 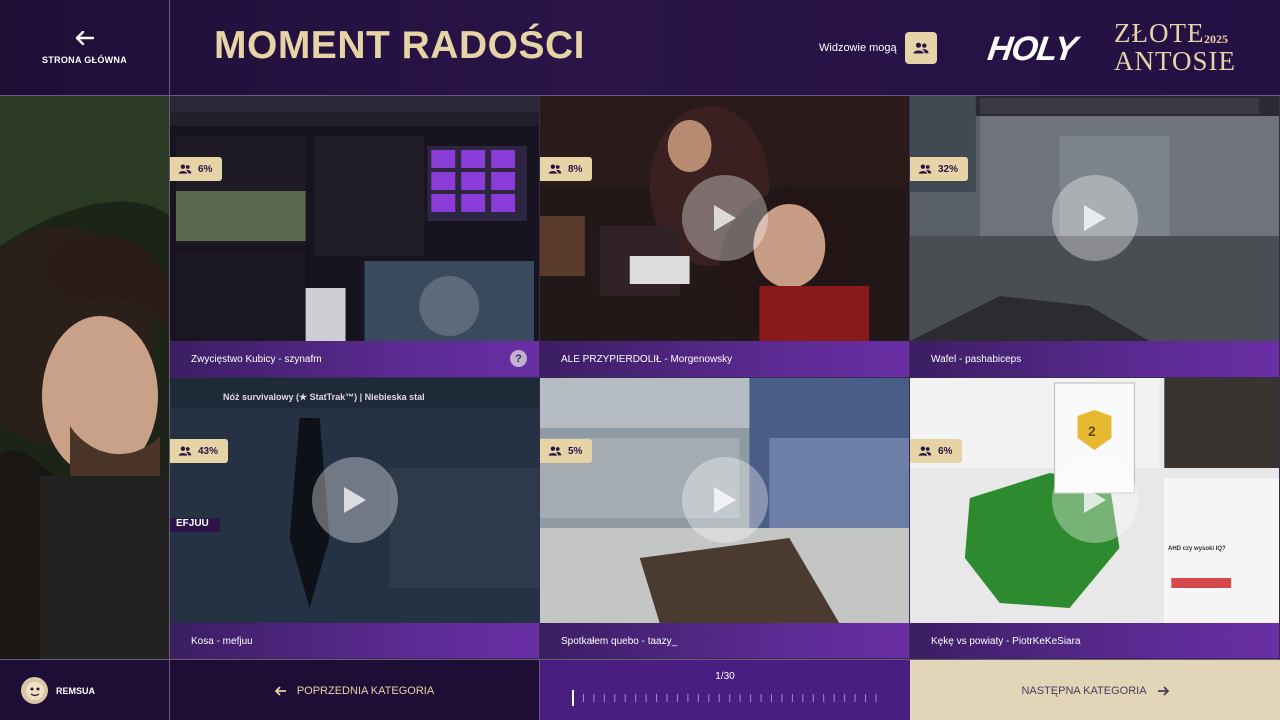 I want to click on clip-tile: 8% ALE PRZYPIERDOLIŁ - Morgenowsky, so click(x=725, y=237).